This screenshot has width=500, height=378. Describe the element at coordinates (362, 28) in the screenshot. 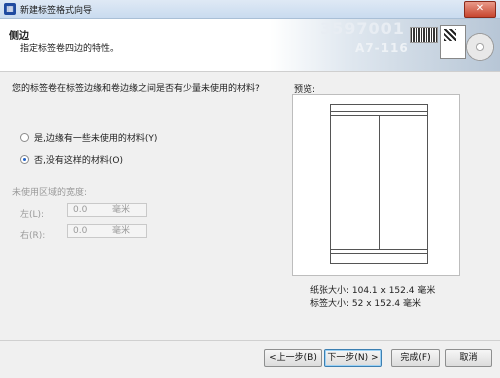

I see `banner-code-1: 3597001` at that location.